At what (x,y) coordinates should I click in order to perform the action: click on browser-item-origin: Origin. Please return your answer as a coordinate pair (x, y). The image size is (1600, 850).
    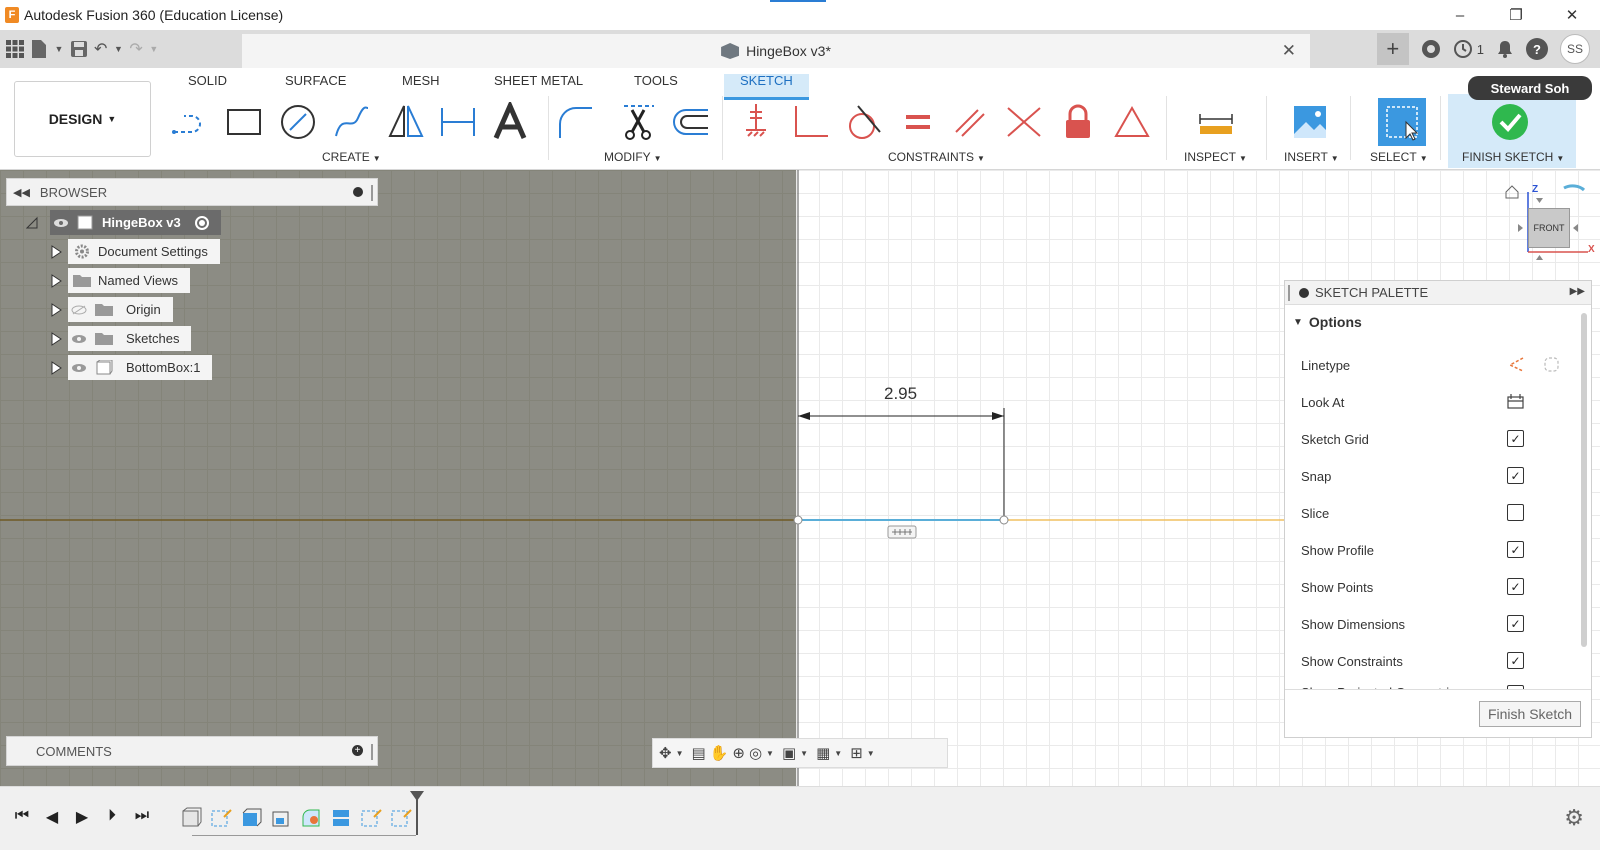
    Looking at the image, I should click on (111, 309).